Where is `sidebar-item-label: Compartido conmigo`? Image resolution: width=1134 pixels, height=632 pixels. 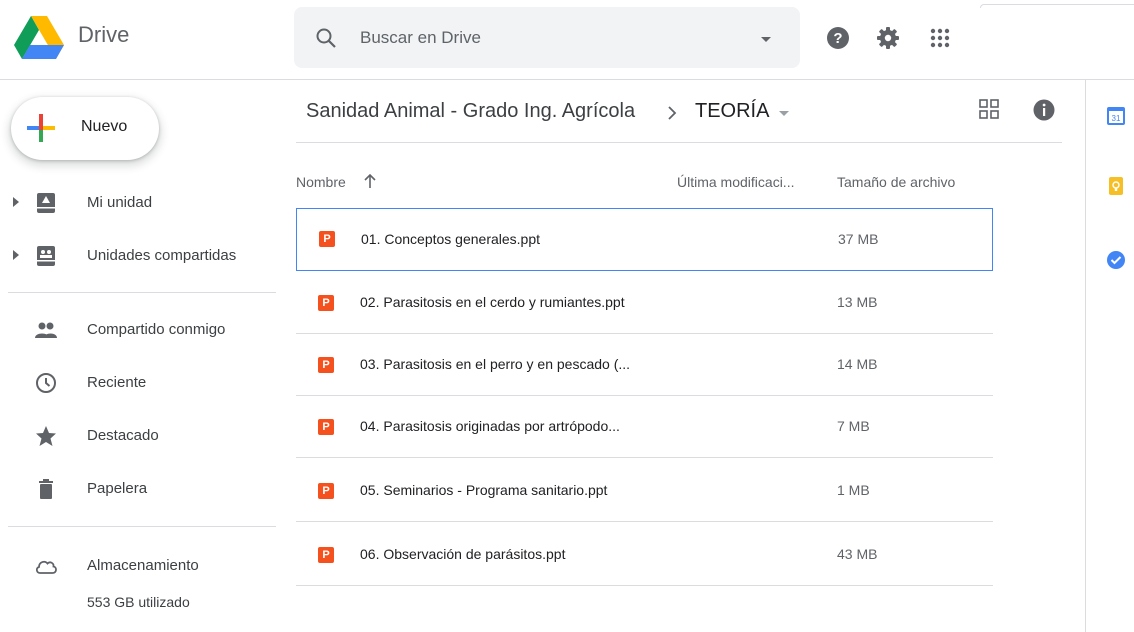 sidebar-item-label: Compartido conmigo is located at coordinates (156, 329).